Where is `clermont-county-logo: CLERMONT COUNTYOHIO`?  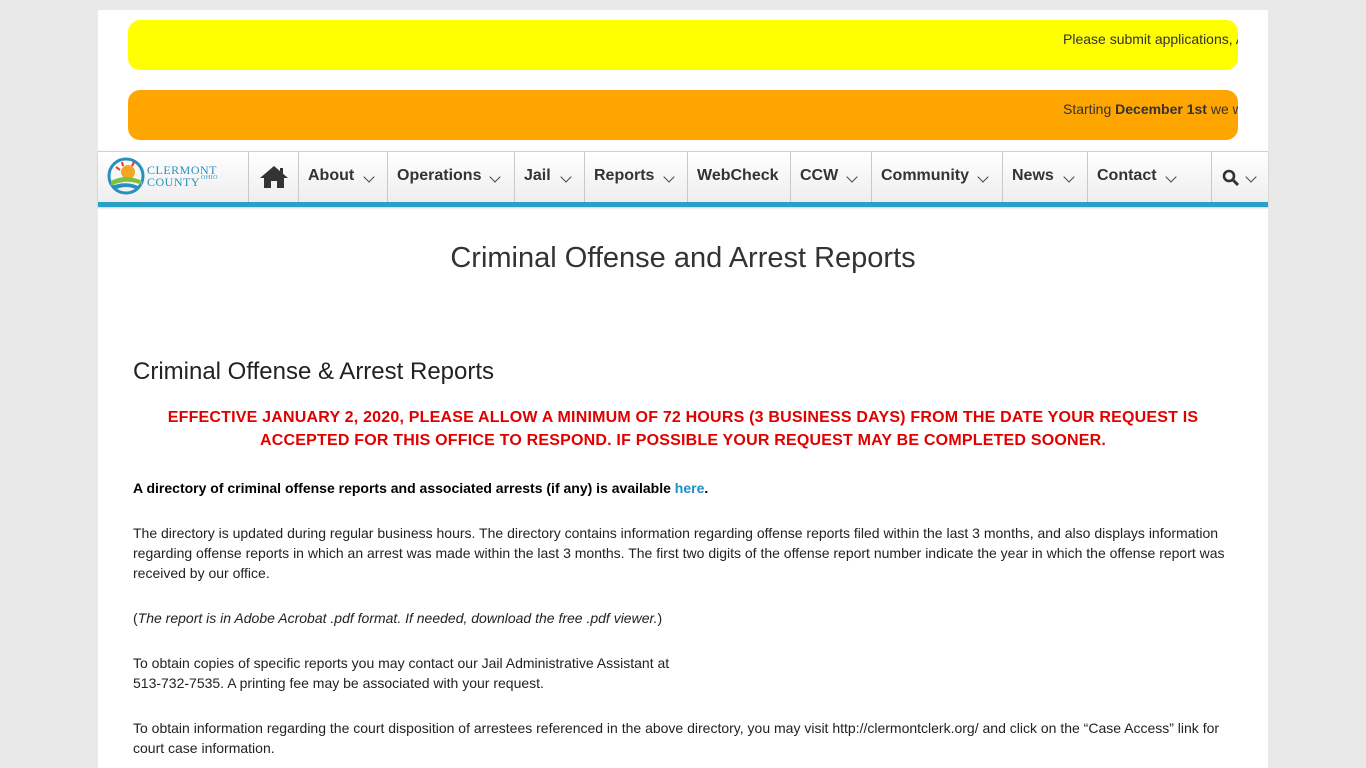 clermont-county-logo: CLERMONT COUNTYOHIO is located at coordinates (176, 177).